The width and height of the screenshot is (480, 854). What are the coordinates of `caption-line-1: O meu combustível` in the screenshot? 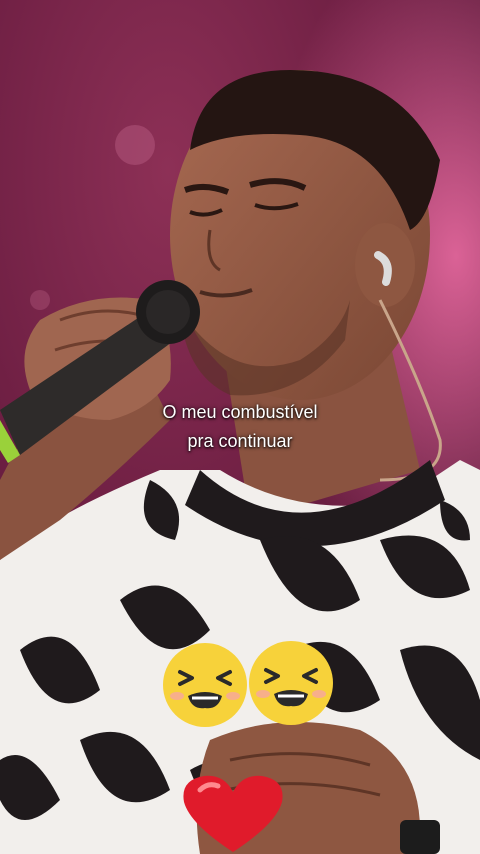 It's located at (240, 412).